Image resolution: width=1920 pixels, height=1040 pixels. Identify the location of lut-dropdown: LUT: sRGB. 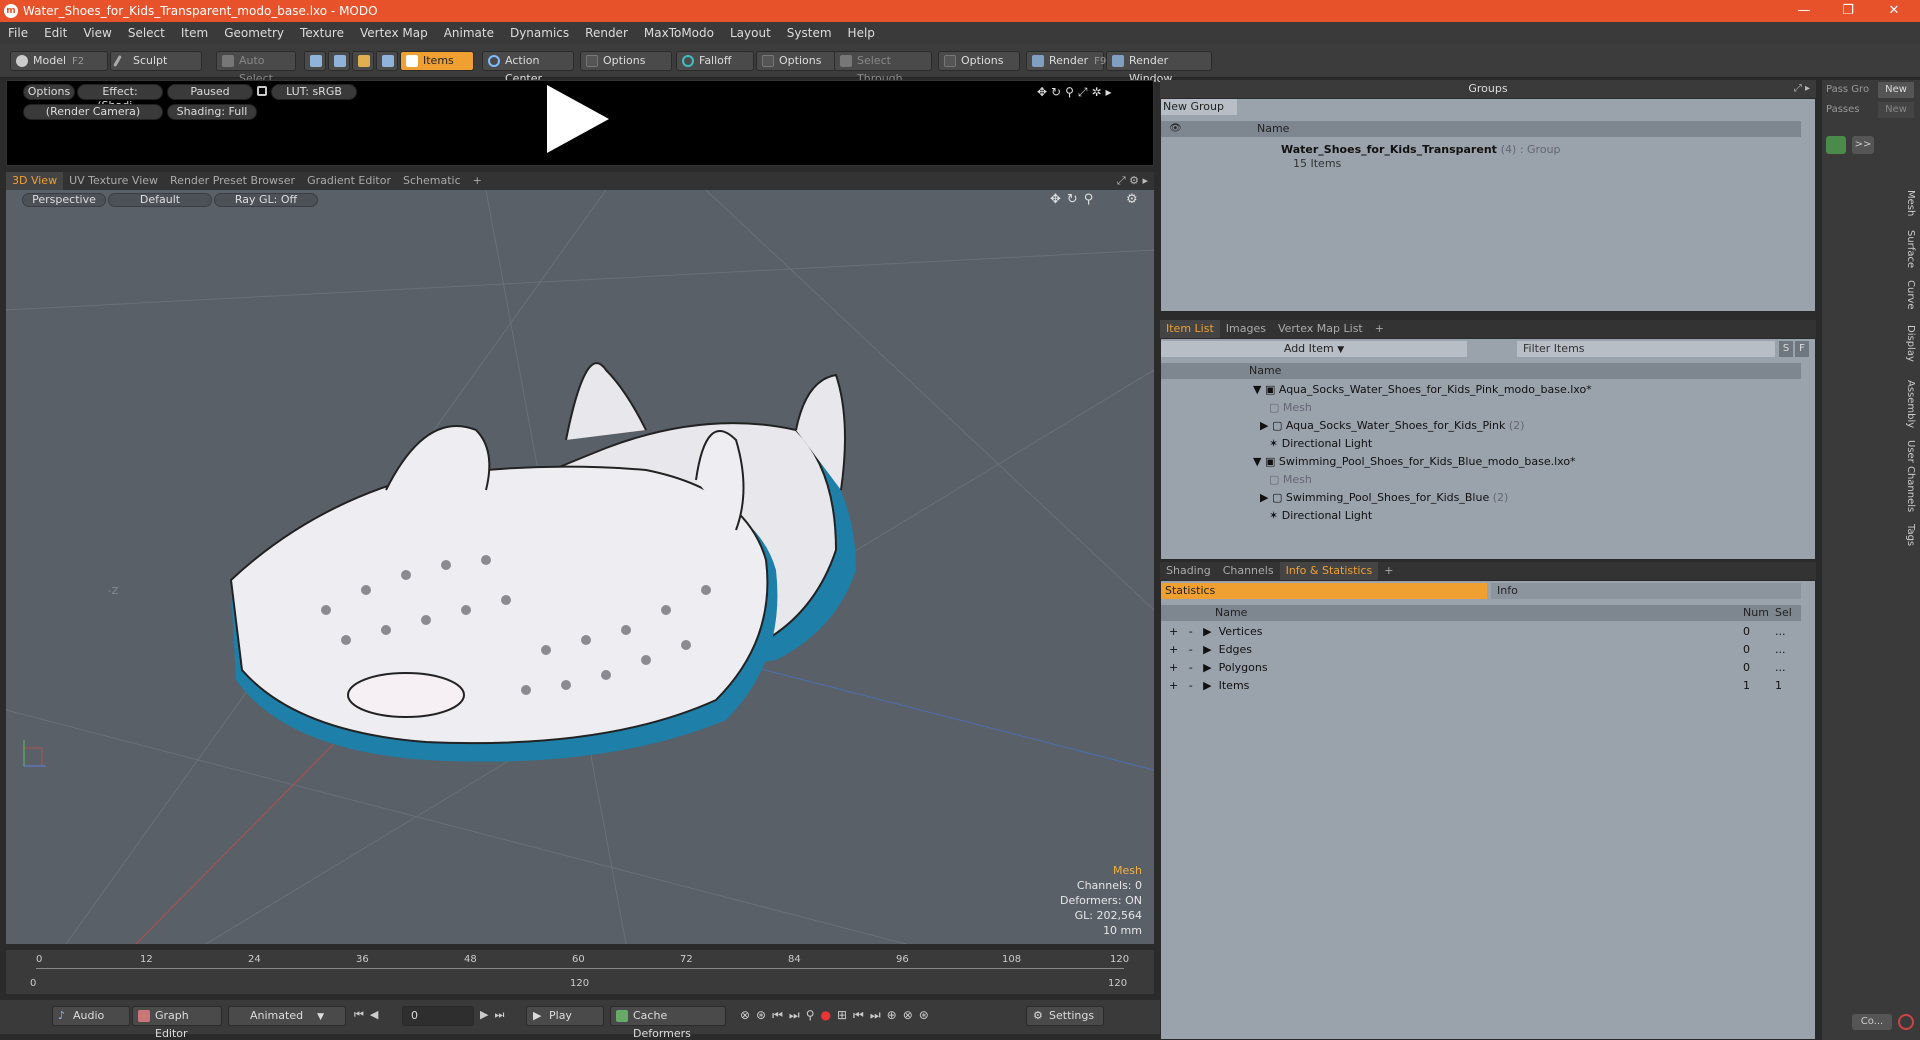
(314, 92).